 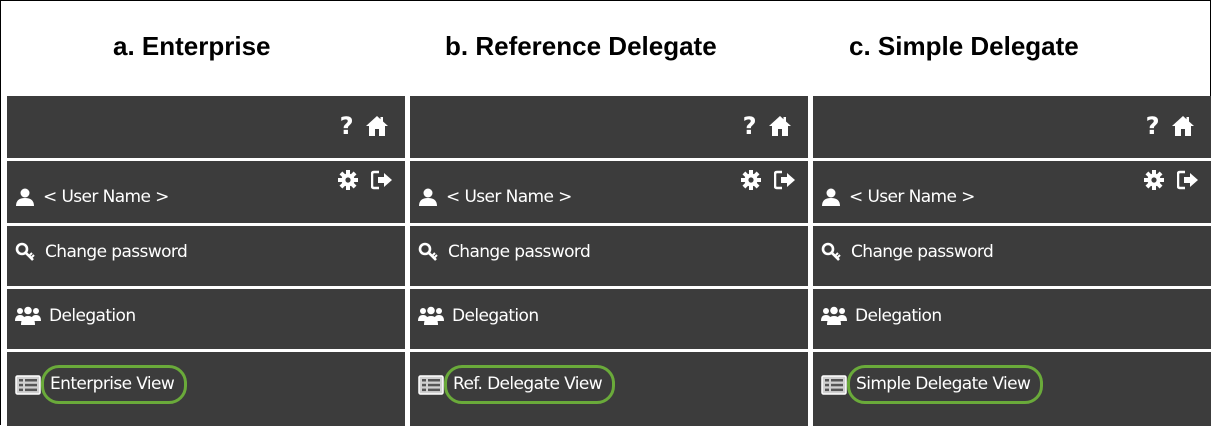 What do you see at coordinates (945, 384) in the screenshot?
I see `simple-delegate-view-menu-item: Simple Delegate View` at bounding box center [945, 384].